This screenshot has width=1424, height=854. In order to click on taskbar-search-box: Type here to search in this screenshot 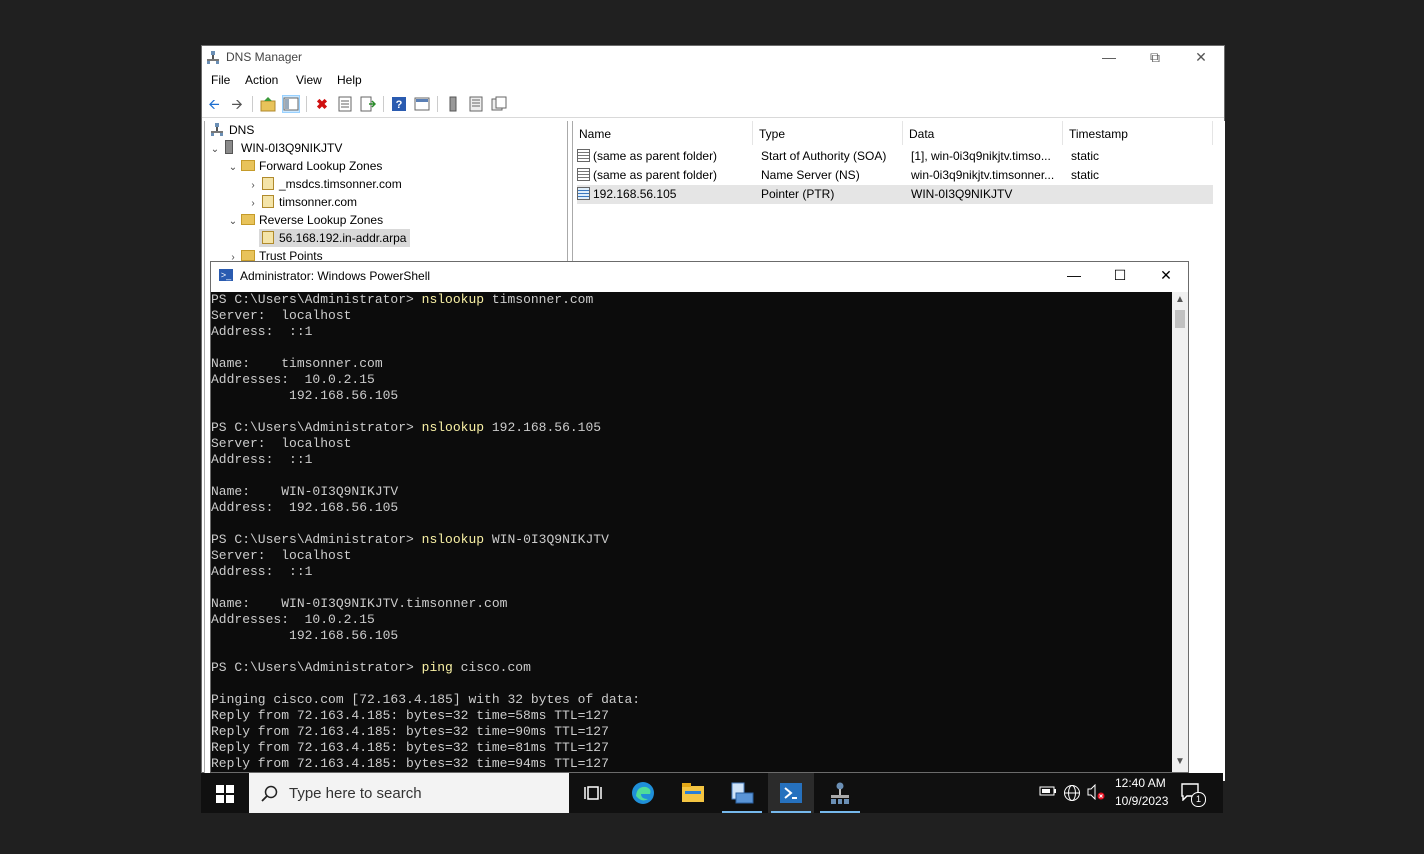, I will do `click(409, 793)`.